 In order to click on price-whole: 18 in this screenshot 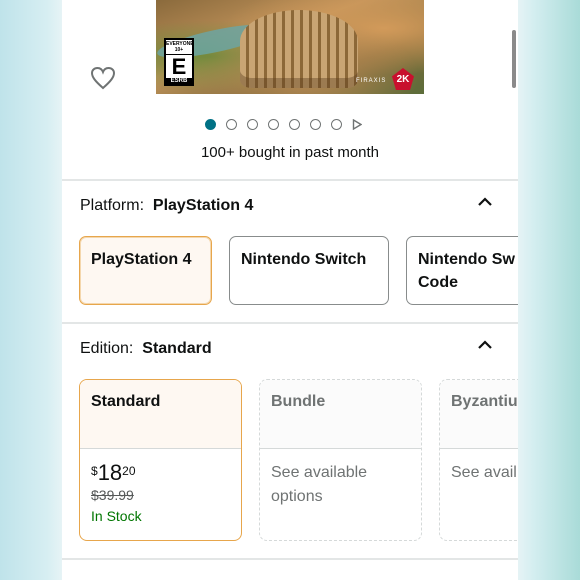, I will do `click(110, 472)`.